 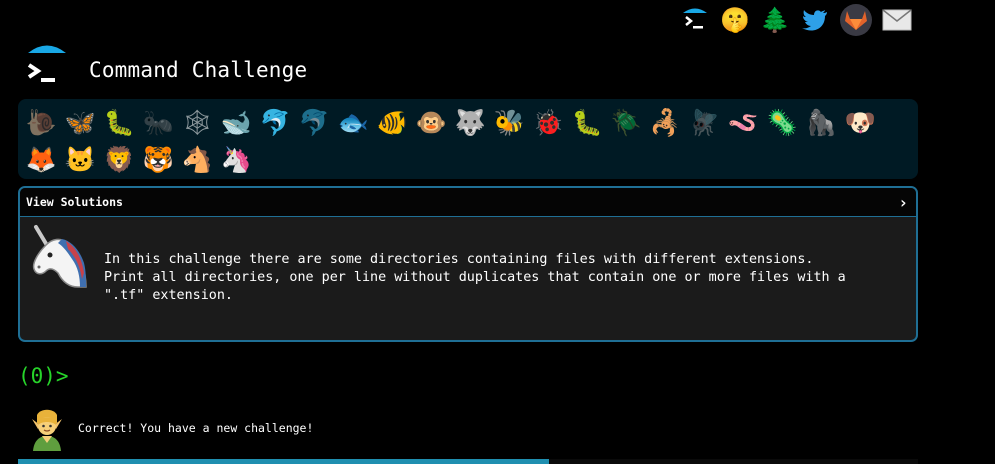 I want to click on command-prompt: (0)>, so click(x=43, y=376).